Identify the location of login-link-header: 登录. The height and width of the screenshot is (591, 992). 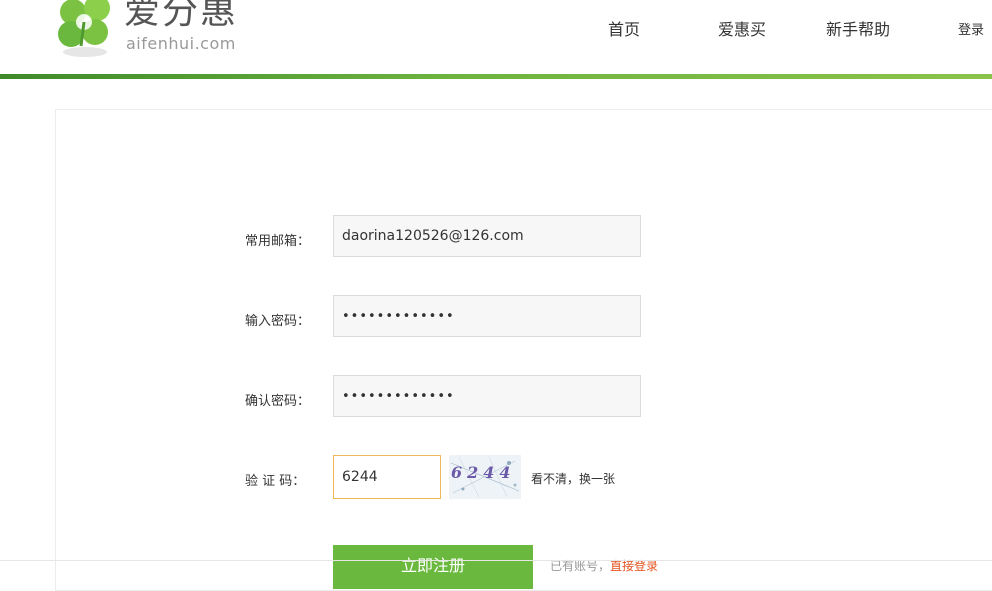
(971, 28).